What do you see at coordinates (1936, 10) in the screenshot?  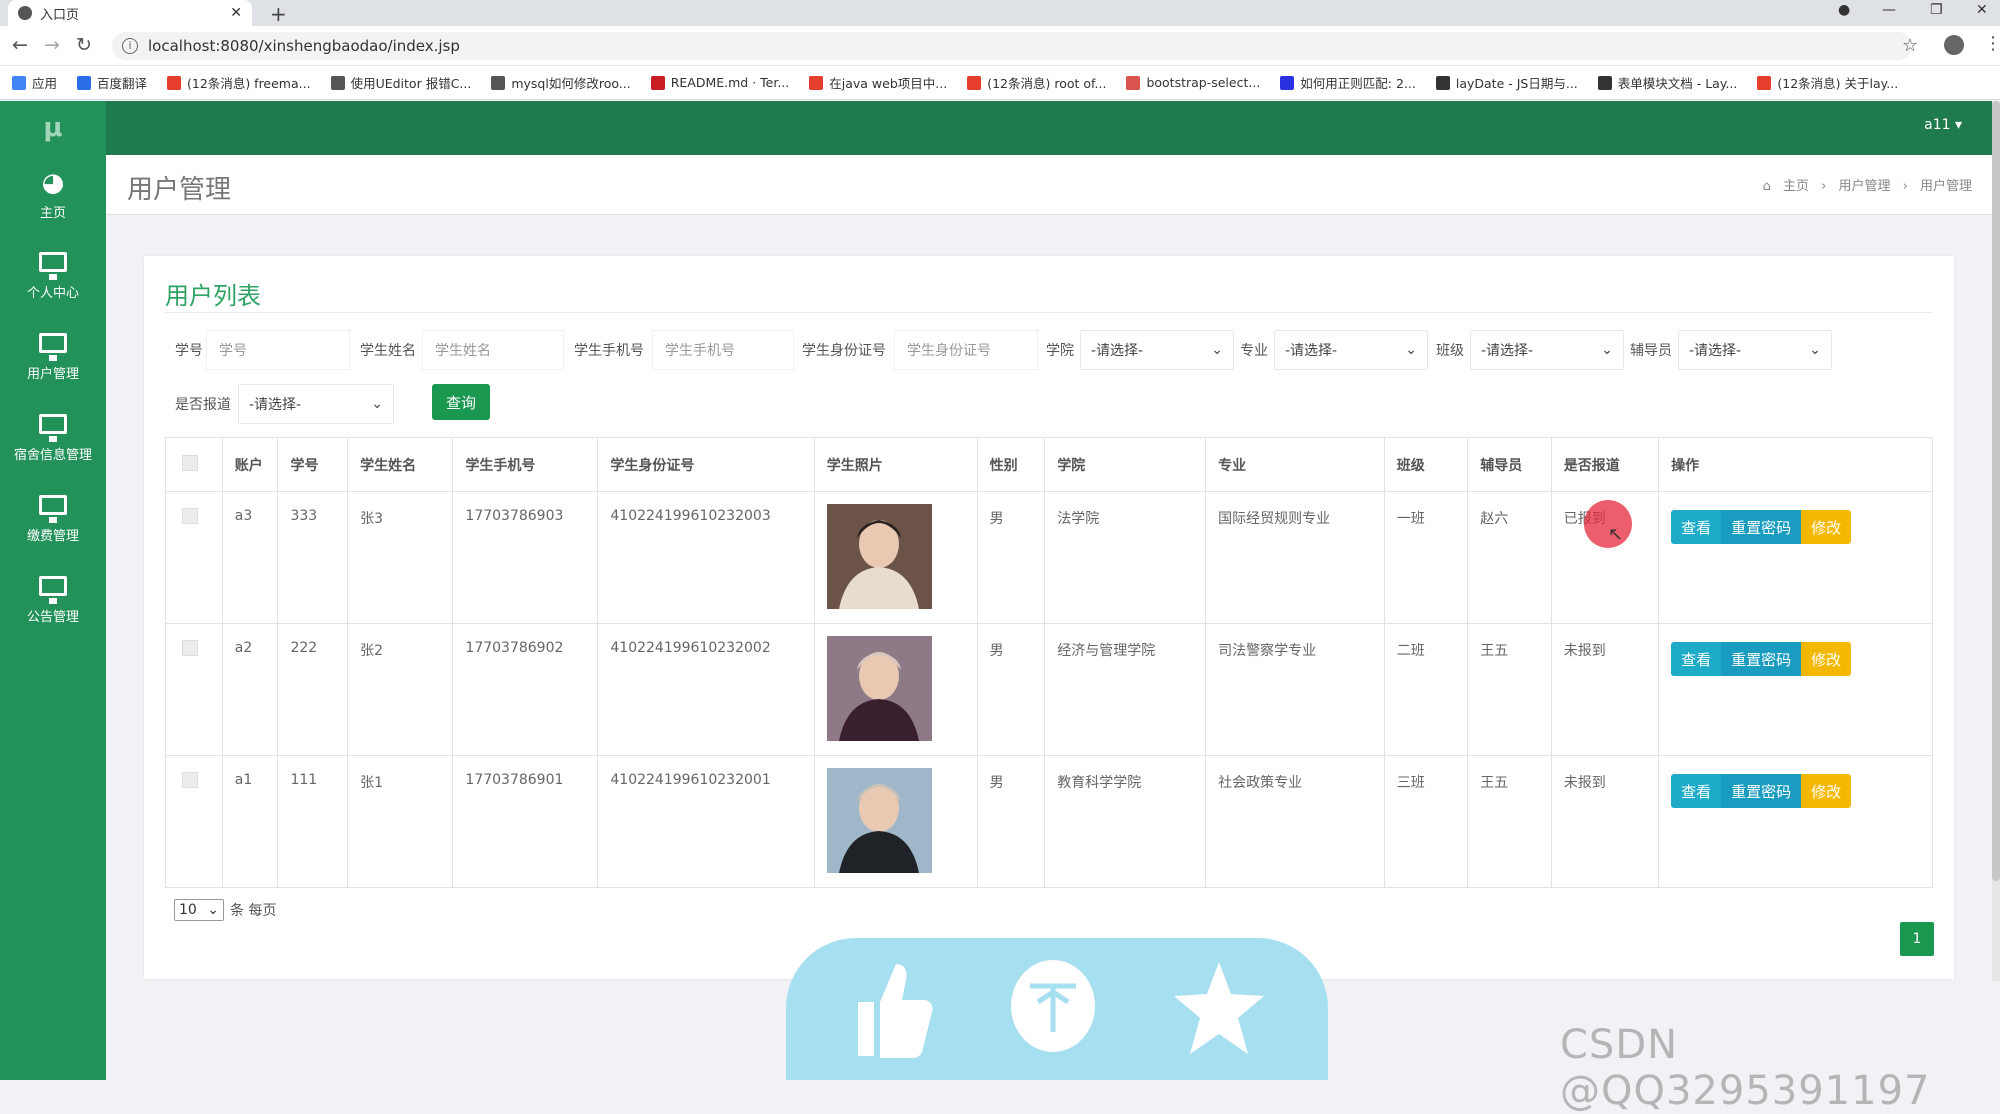 I see `restore-icon: ❐` at bounding box center [1936, 10].